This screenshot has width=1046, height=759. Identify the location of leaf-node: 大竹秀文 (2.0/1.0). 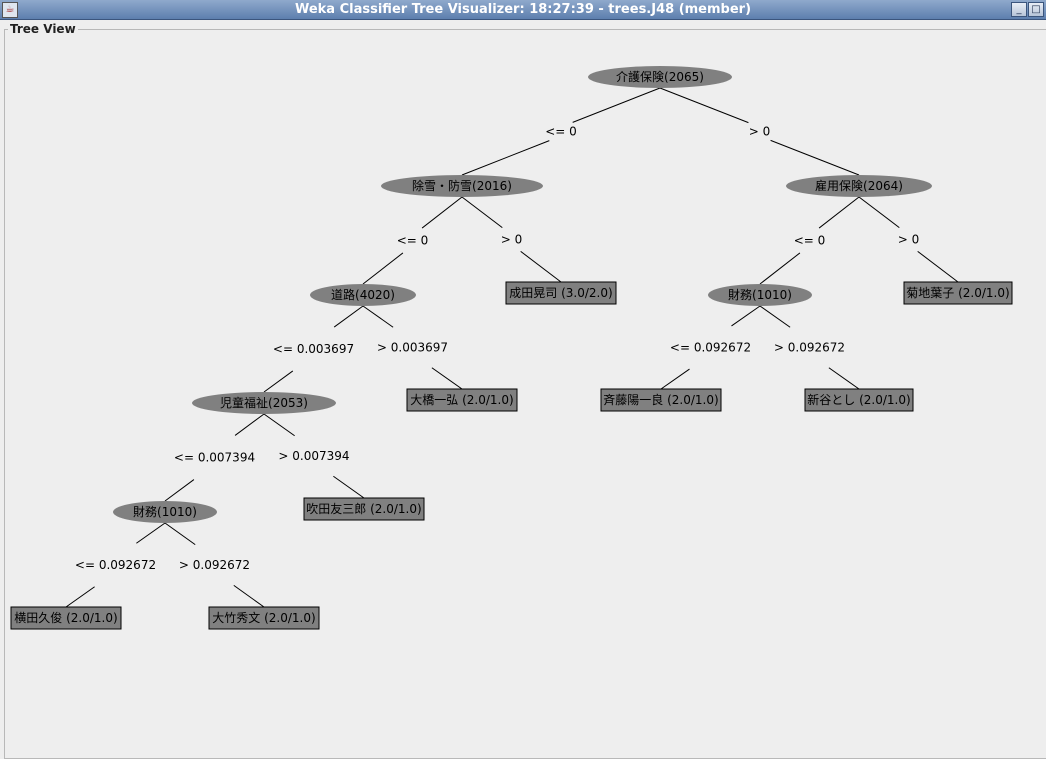
(264, 618).